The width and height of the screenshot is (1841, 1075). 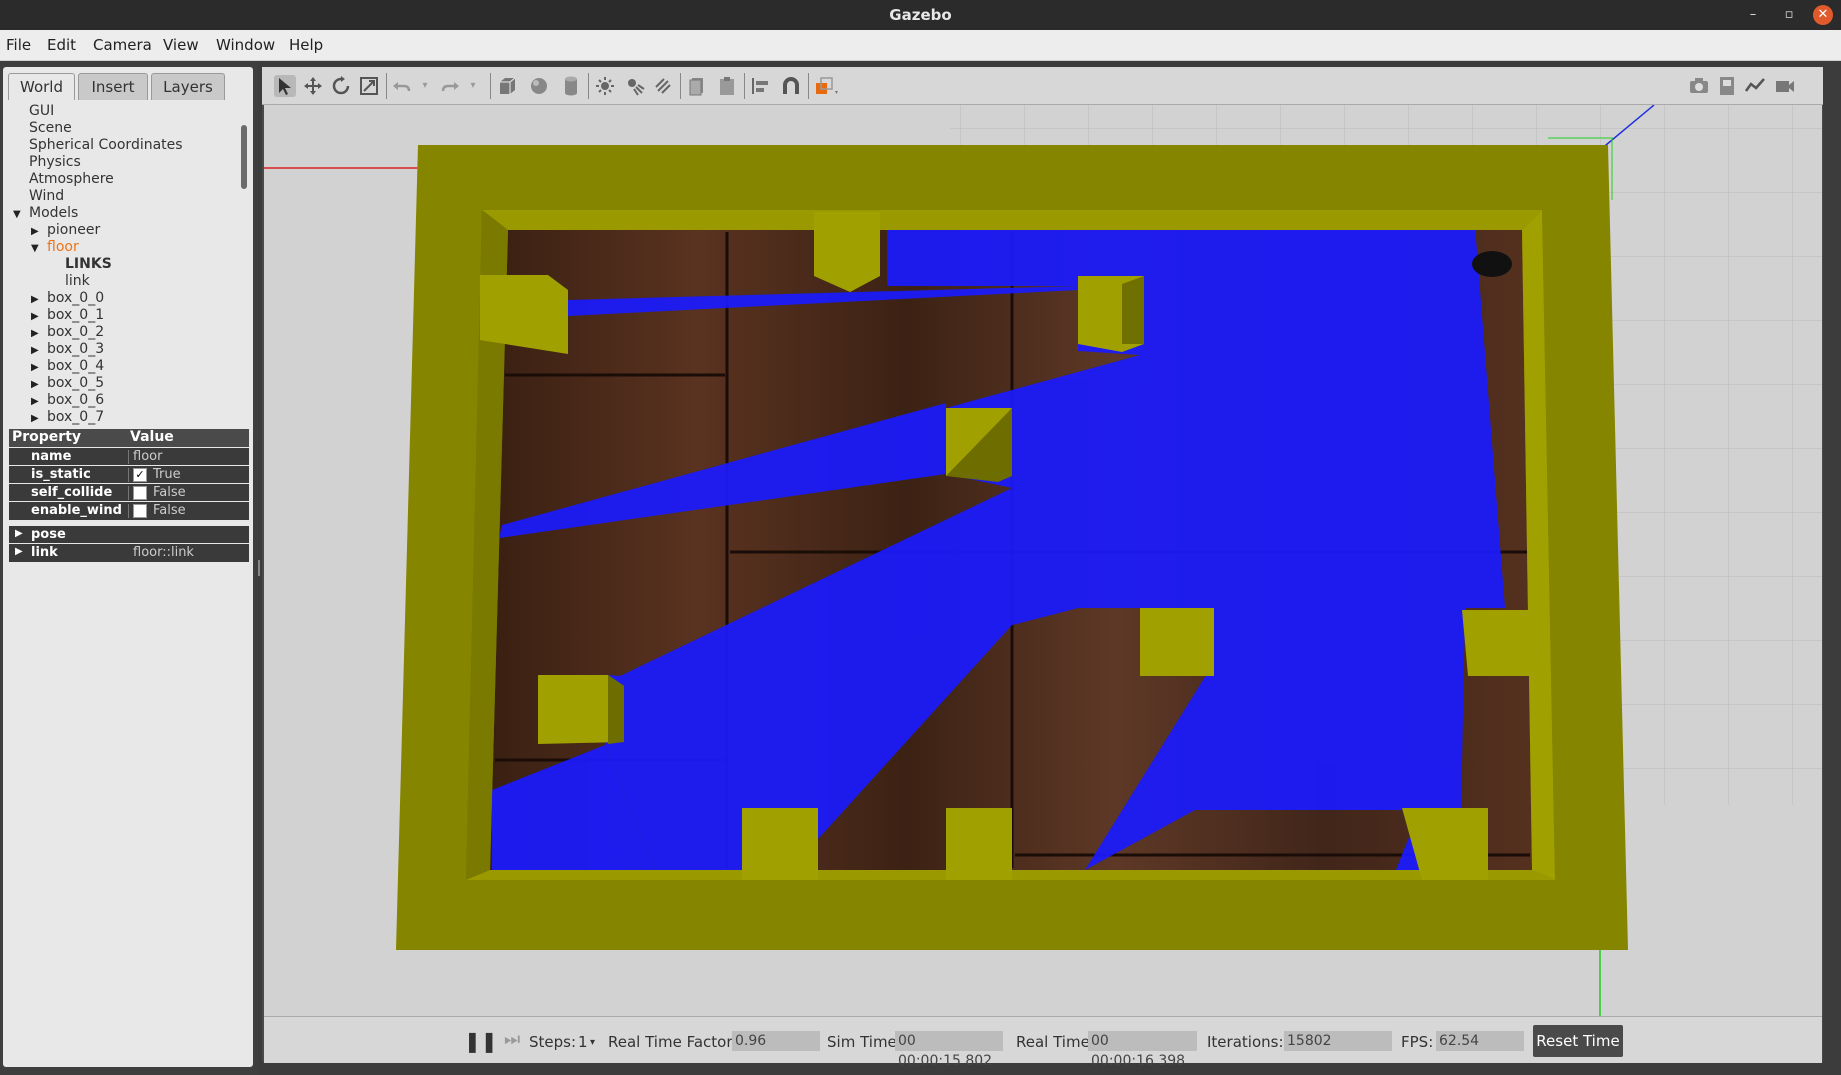 I want to click on snap-icon, so click(x=791, y=86).